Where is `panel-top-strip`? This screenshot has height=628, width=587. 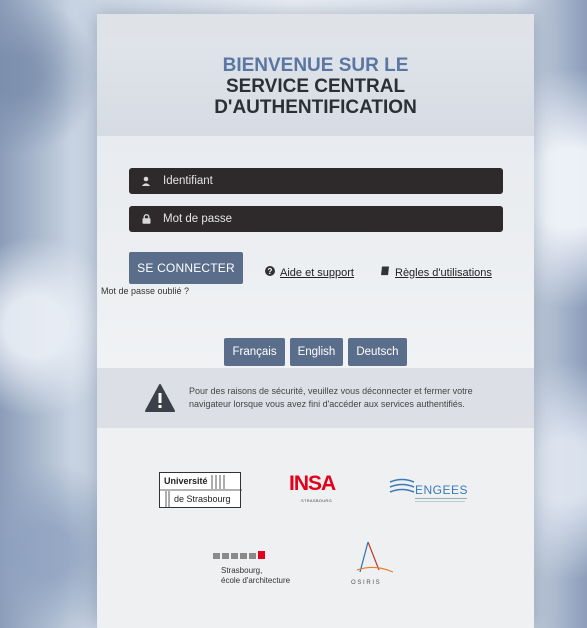
panel-top-strip is located at coordinates (315, 26).